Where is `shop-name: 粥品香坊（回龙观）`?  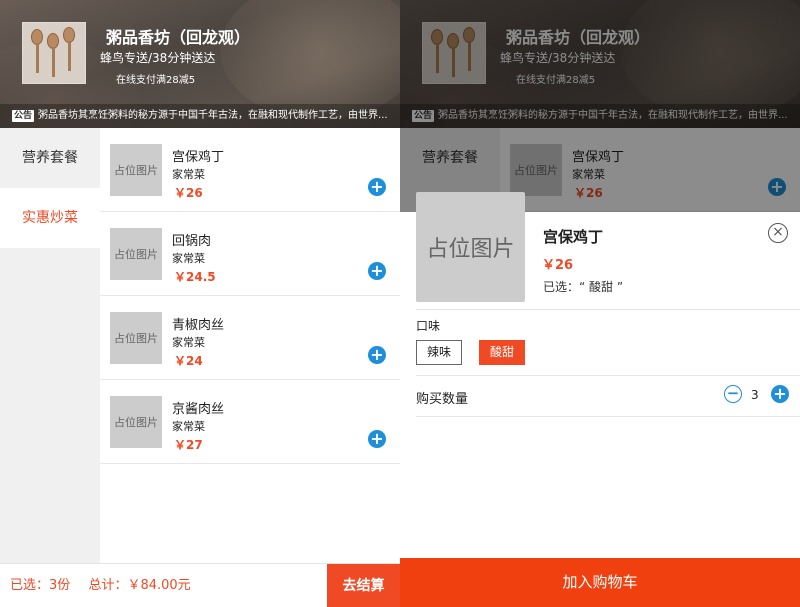 shop-name: 粥品香坊（回龙观） is located at coordinates (178, 37).